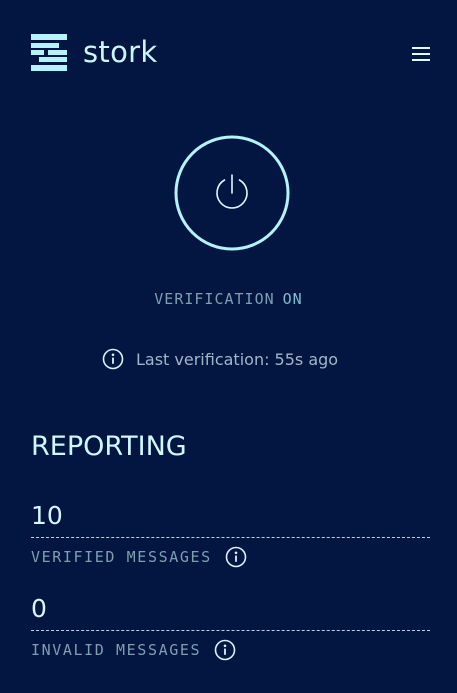 This screenshot has width=457, height=693. What do you see at coordinates (292, 299) in the screenshot?
I see `verification-status-value: ON` at bounding box center [292, 299].